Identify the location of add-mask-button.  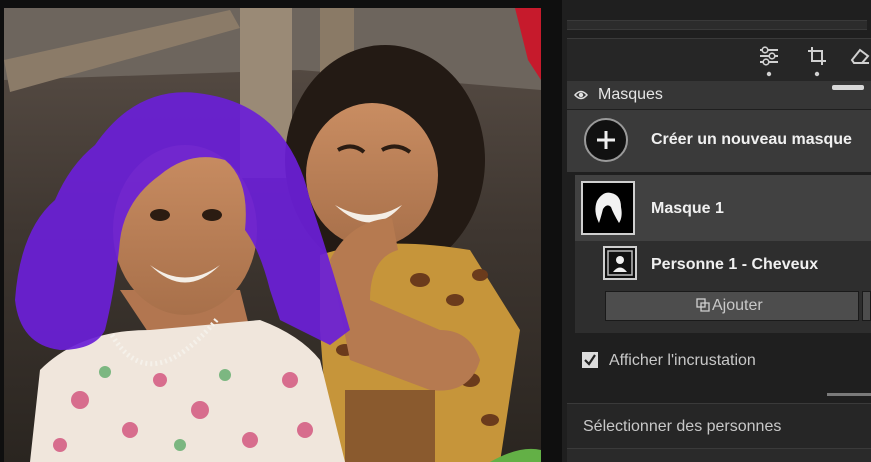
(606, 140).